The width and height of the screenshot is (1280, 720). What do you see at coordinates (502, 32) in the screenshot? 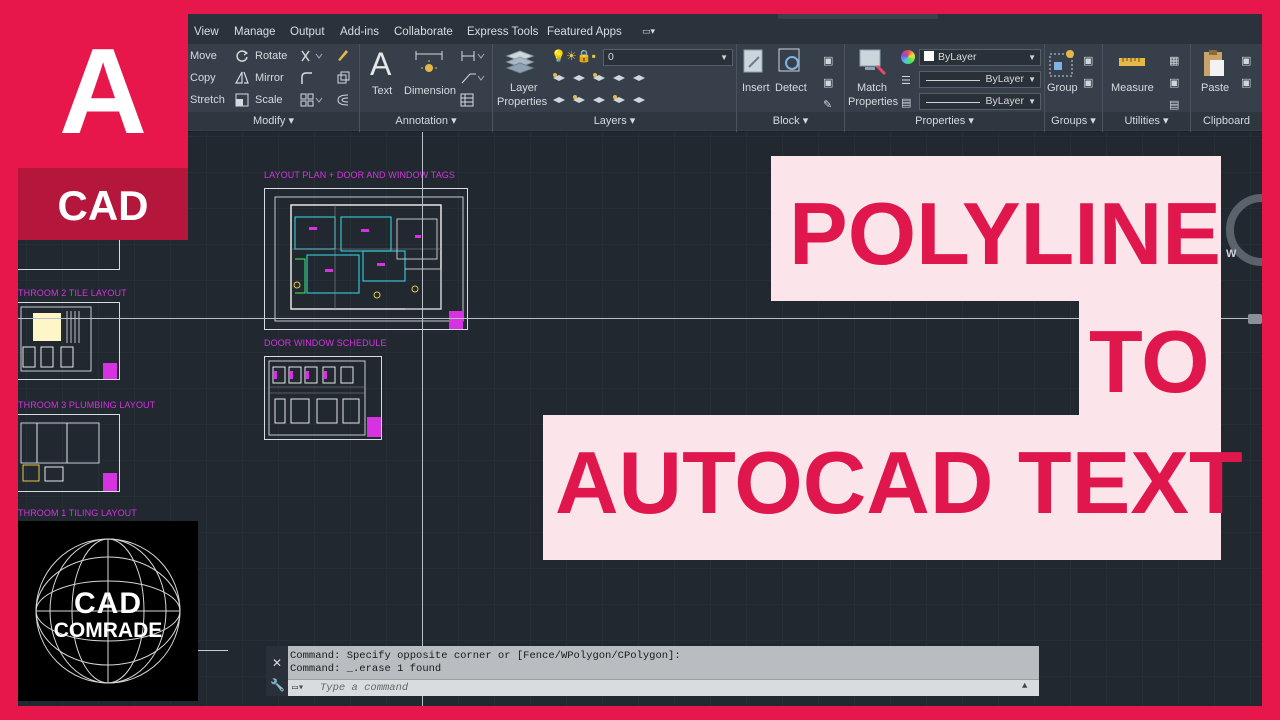
I see `tab-express-tools: Express Tools` at bounding box center [502, 32].